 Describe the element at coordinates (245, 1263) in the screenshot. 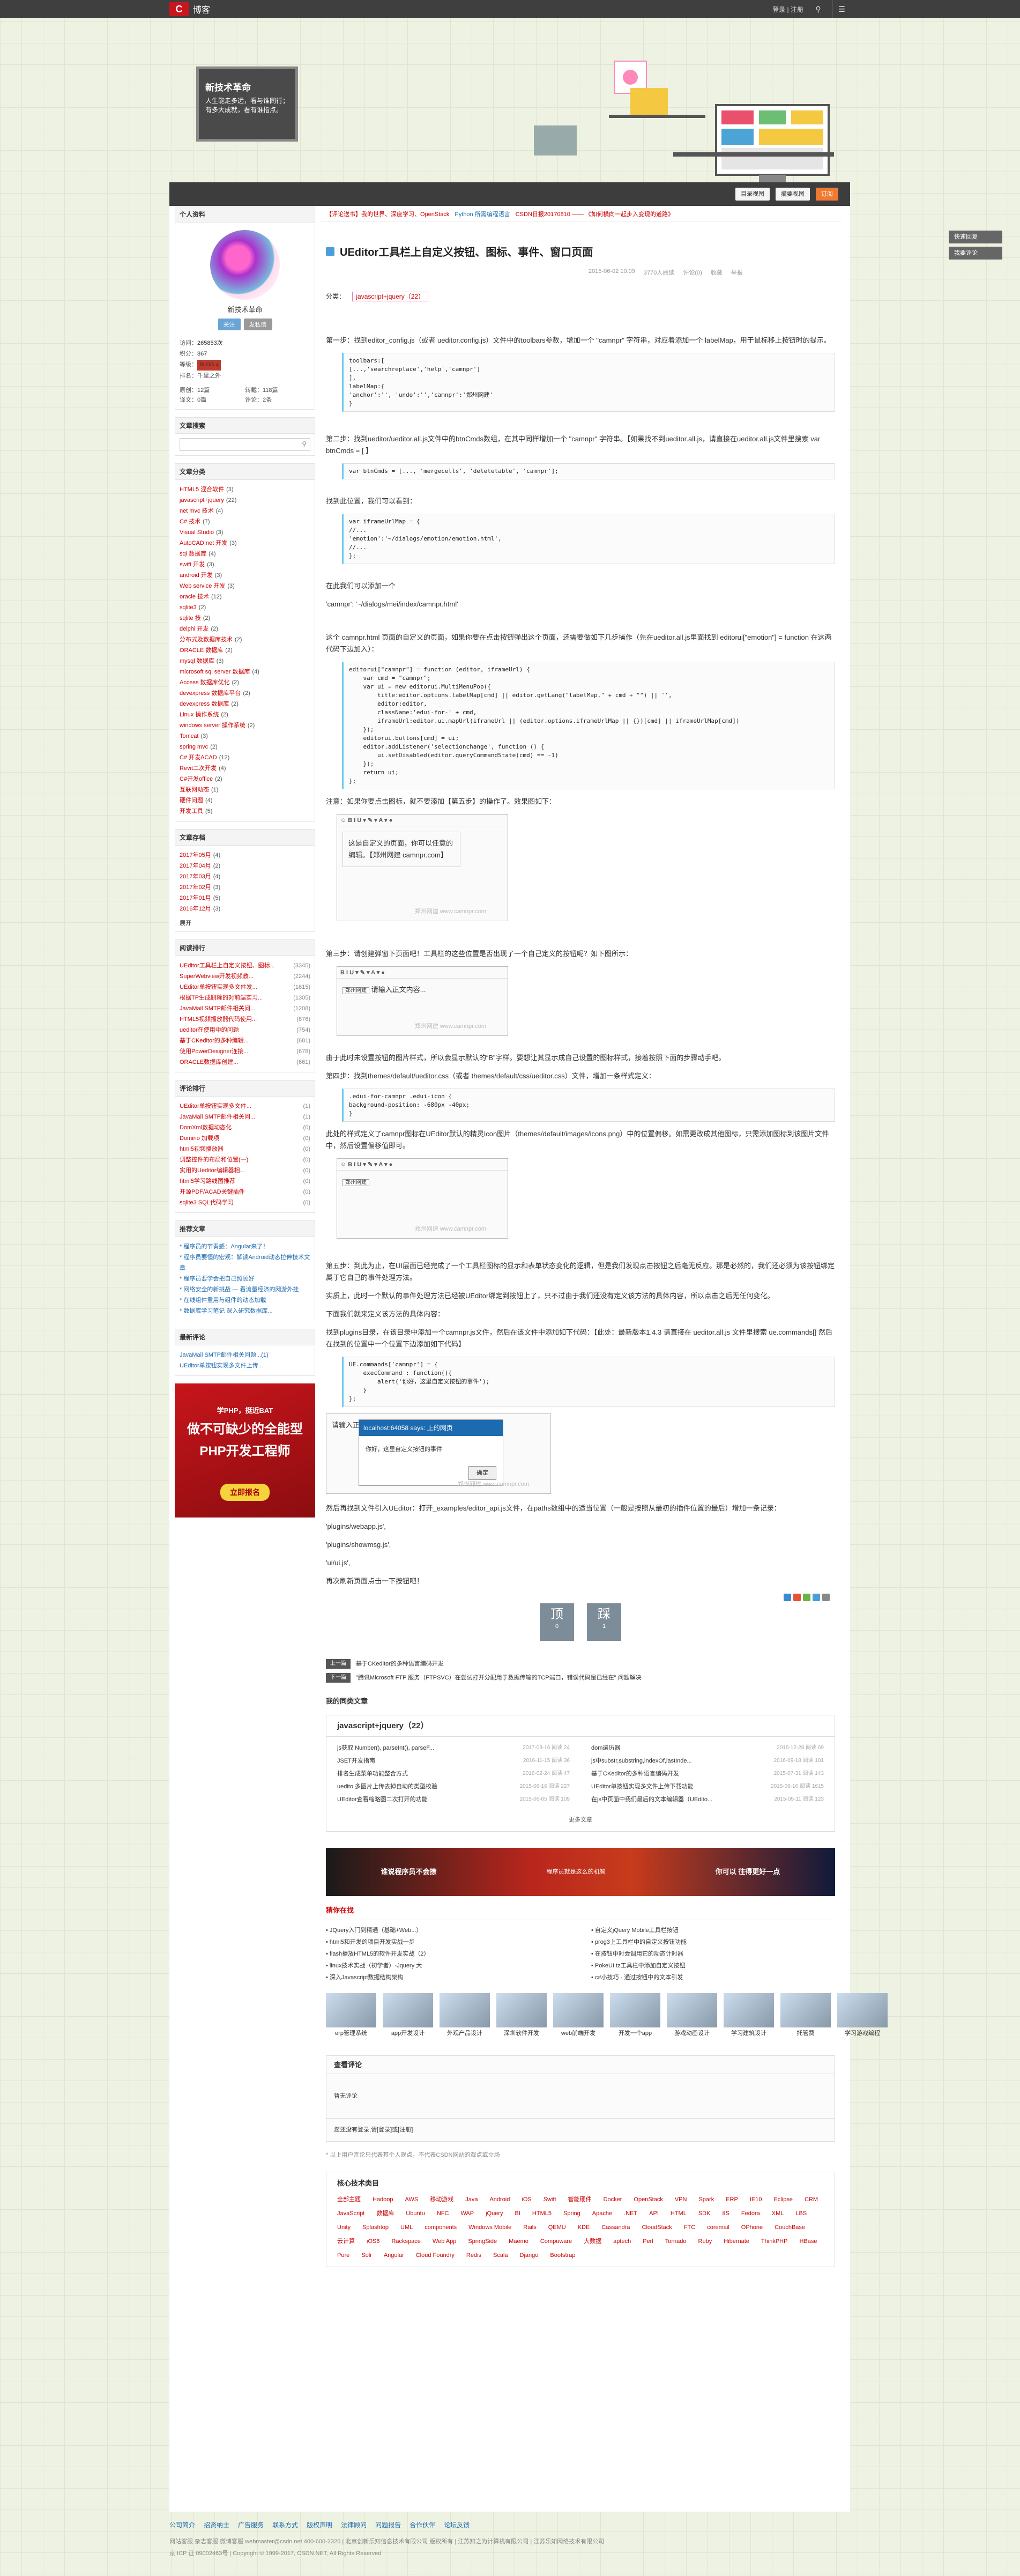

I see `recommend-item: * 程序员要懂的宏观：解读Android动态拉伸技术文章` at that location.